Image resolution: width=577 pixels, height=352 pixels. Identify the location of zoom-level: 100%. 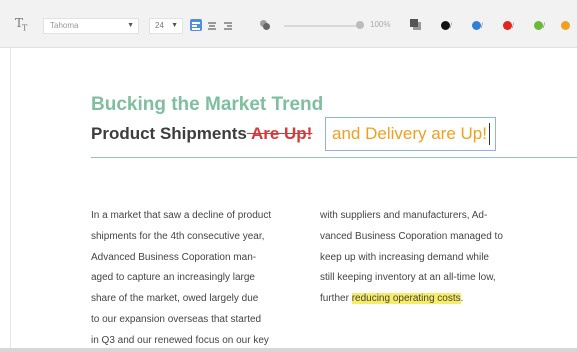
(380, 24).